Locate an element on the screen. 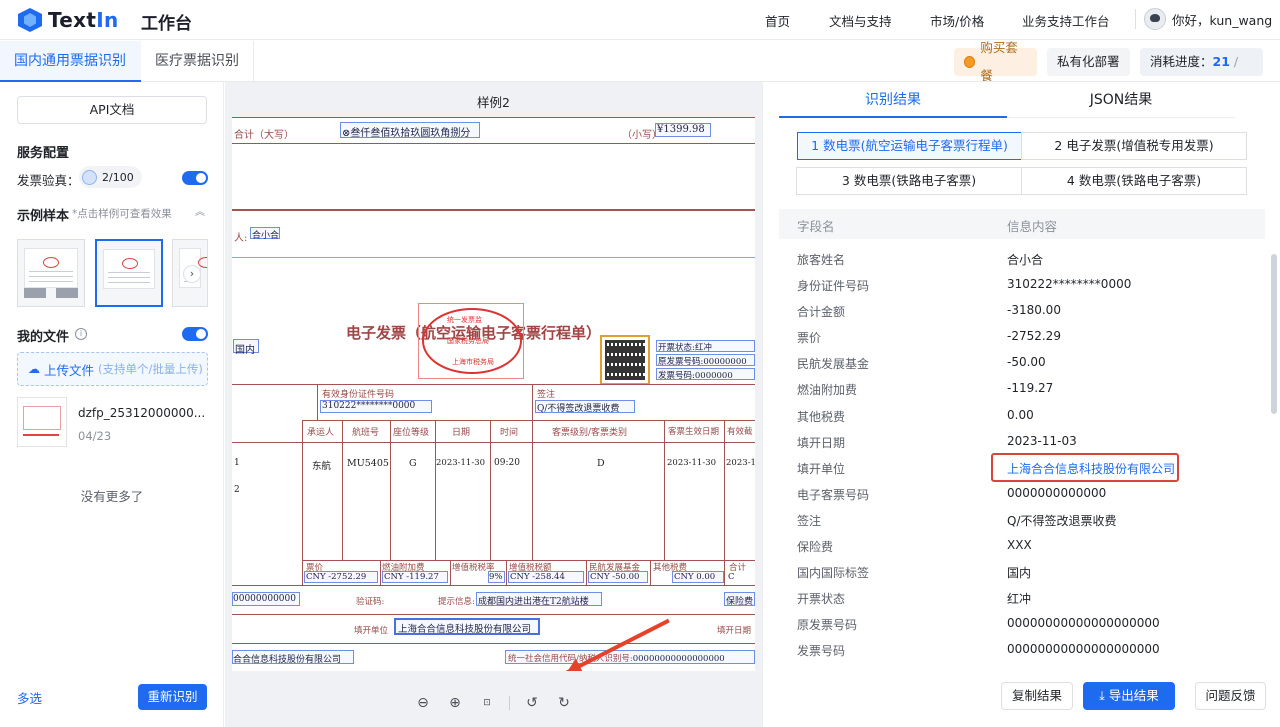  invoice-verify-label: 发票验真： is located at coordinates (48, 180).